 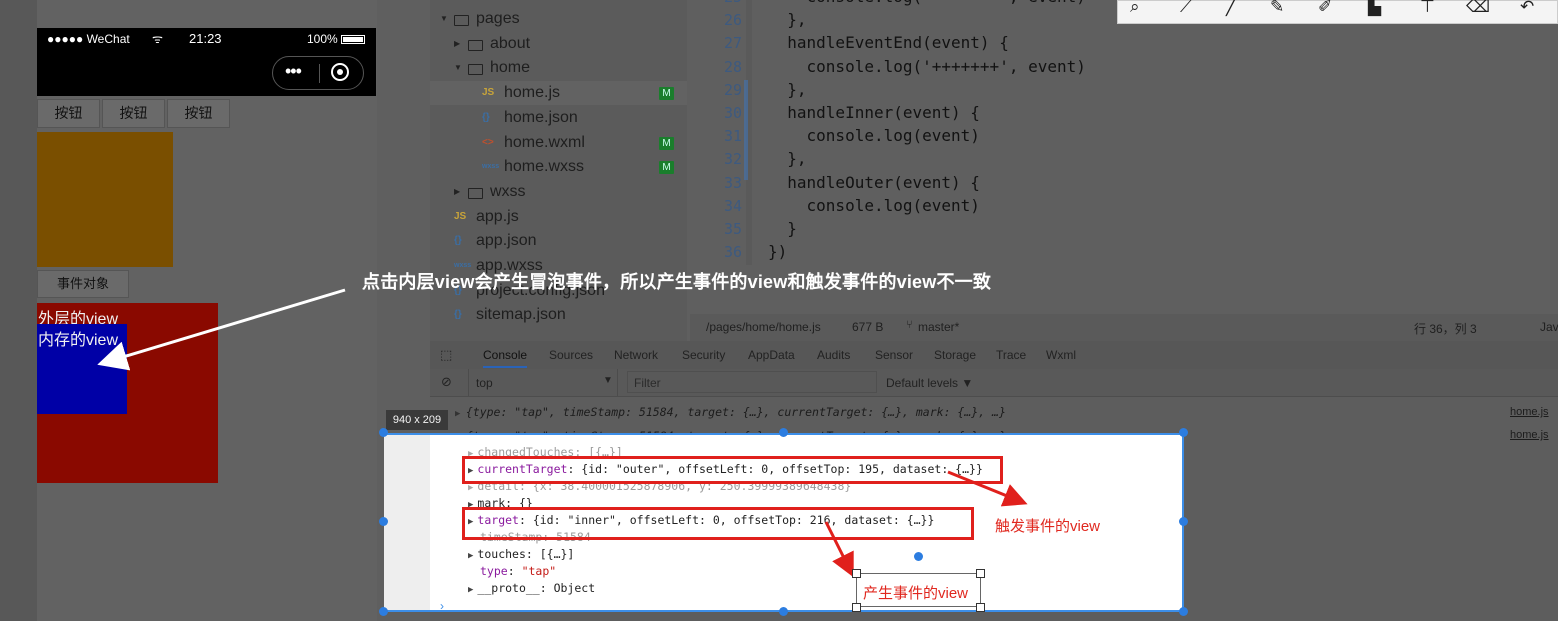 I want to click on red-arrow-target, so click(x=839, y=549).